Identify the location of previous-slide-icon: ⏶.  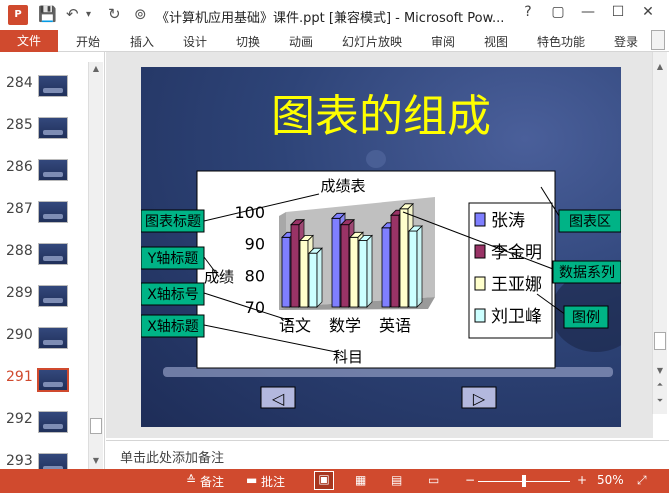
(660, 385).